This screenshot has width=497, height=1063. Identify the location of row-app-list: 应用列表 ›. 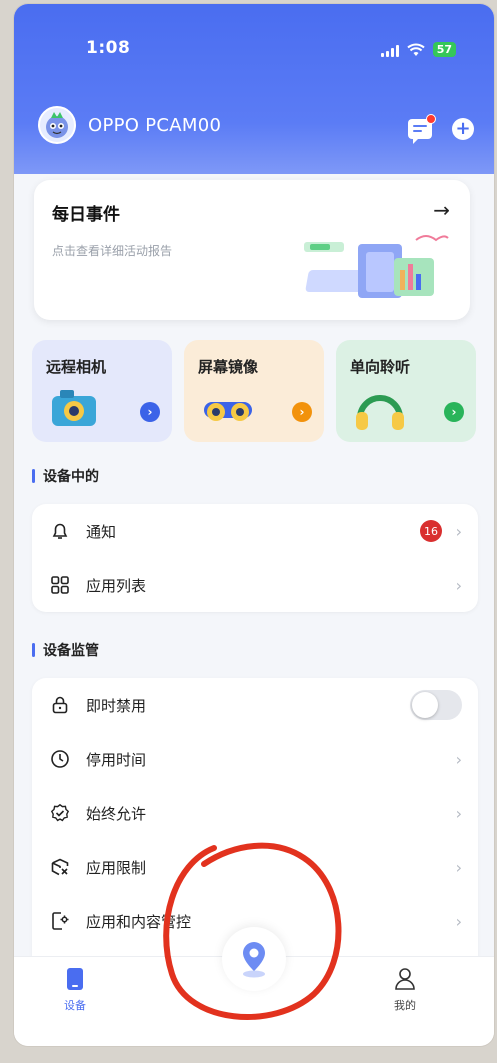
(255, 585).